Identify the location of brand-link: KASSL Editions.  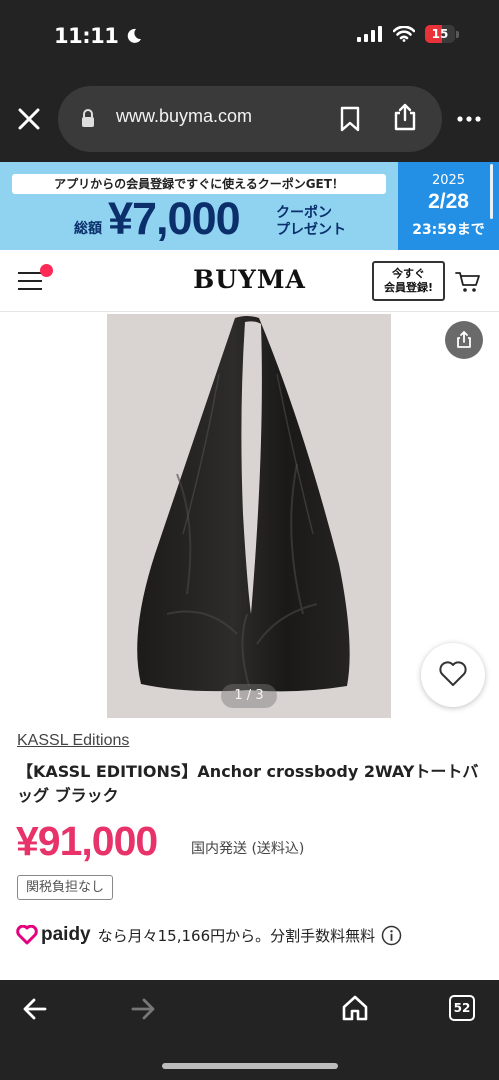
(73, 741).